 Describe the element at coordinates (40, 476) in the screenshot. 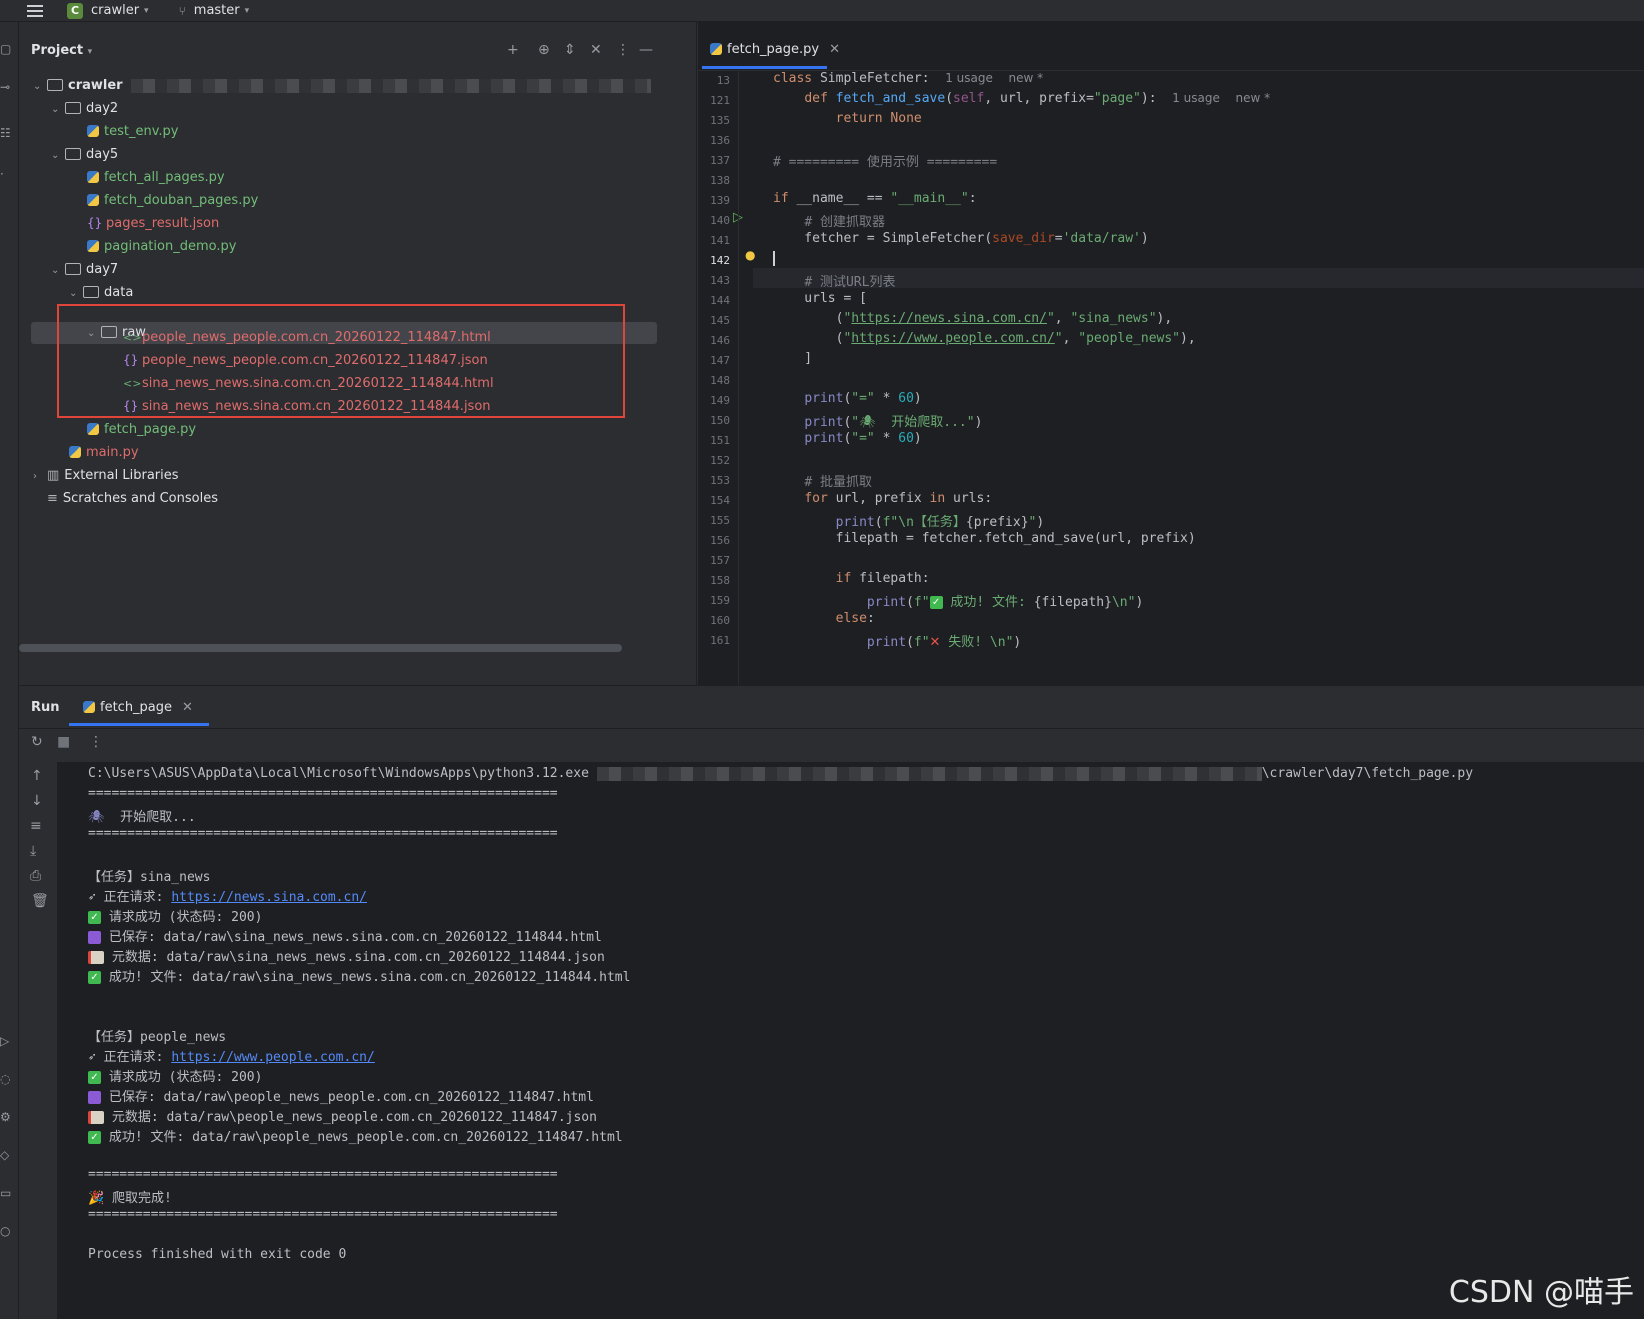

I see `chevron-right-icon: ›` at that location.